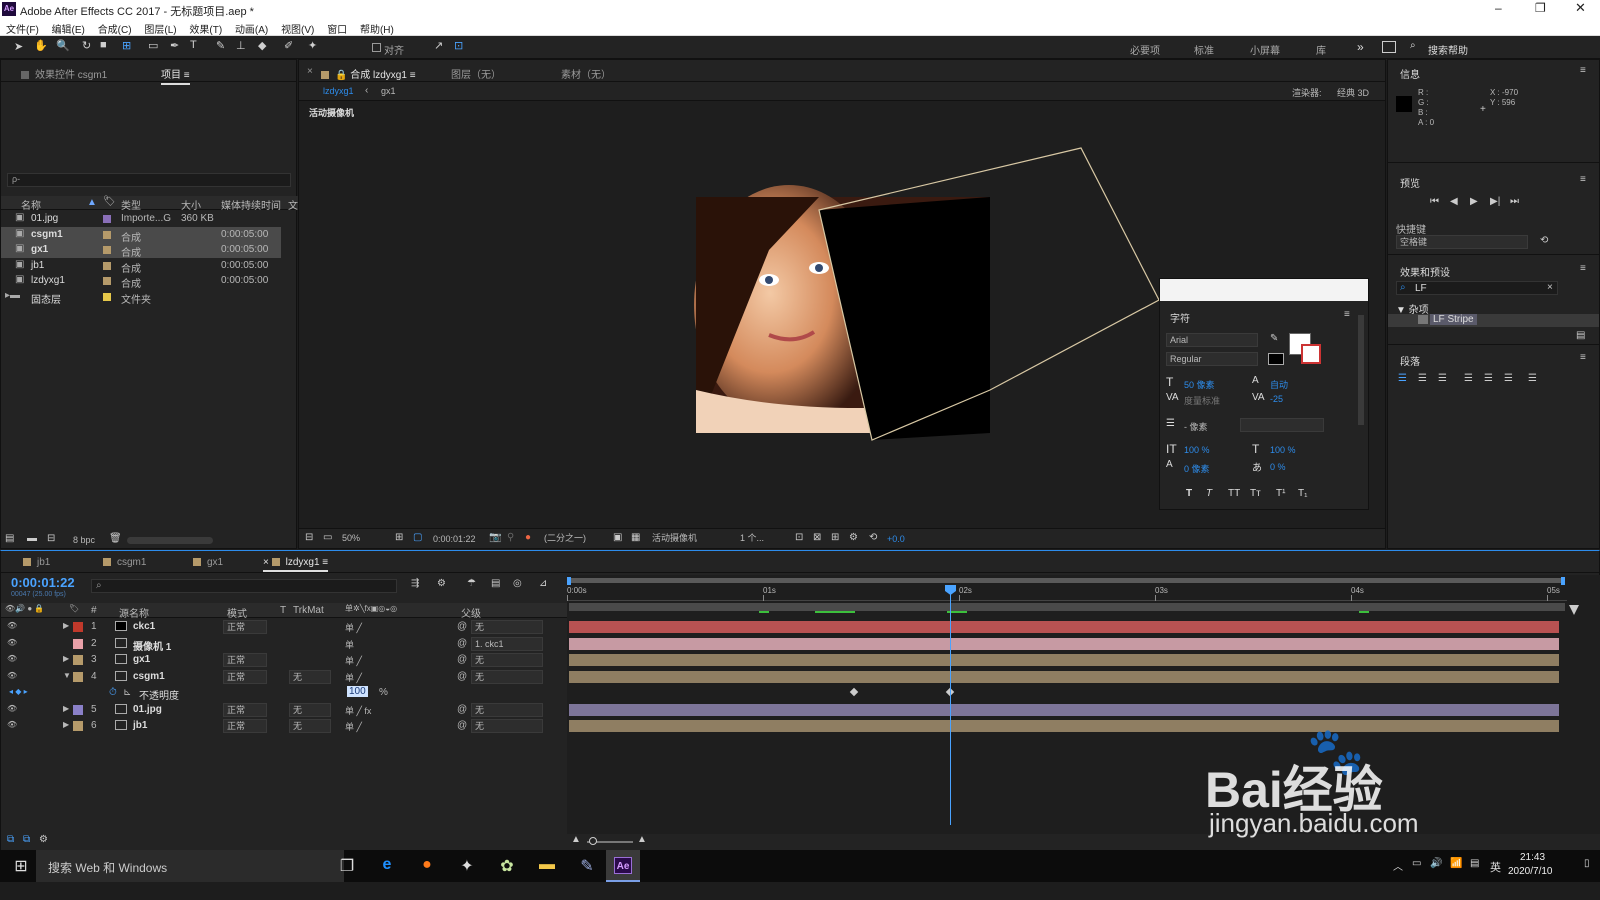  What do you see at coordinates (115, 538) in the screenshot?
I see `delete-icon: 🗑` at bounding box center [115, 538].